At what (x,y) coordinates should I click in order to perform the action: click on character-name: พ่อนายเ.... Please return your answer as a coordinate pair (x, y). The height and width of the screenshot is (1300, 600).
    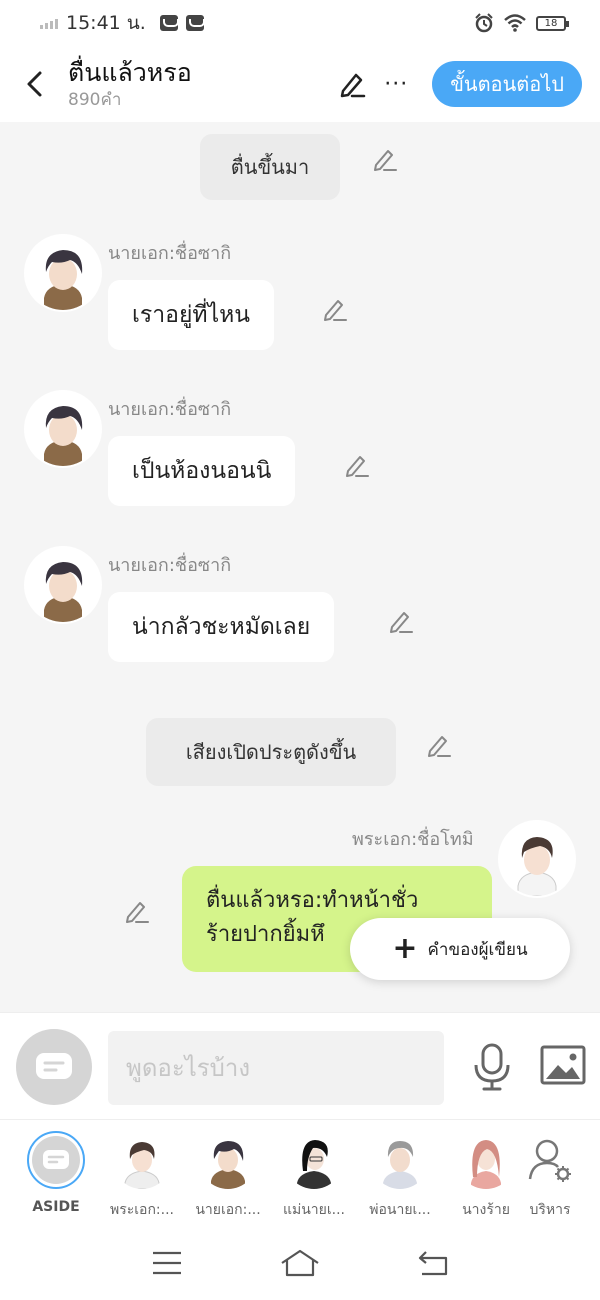
    Looking at the image, I should click on (400, 1210).